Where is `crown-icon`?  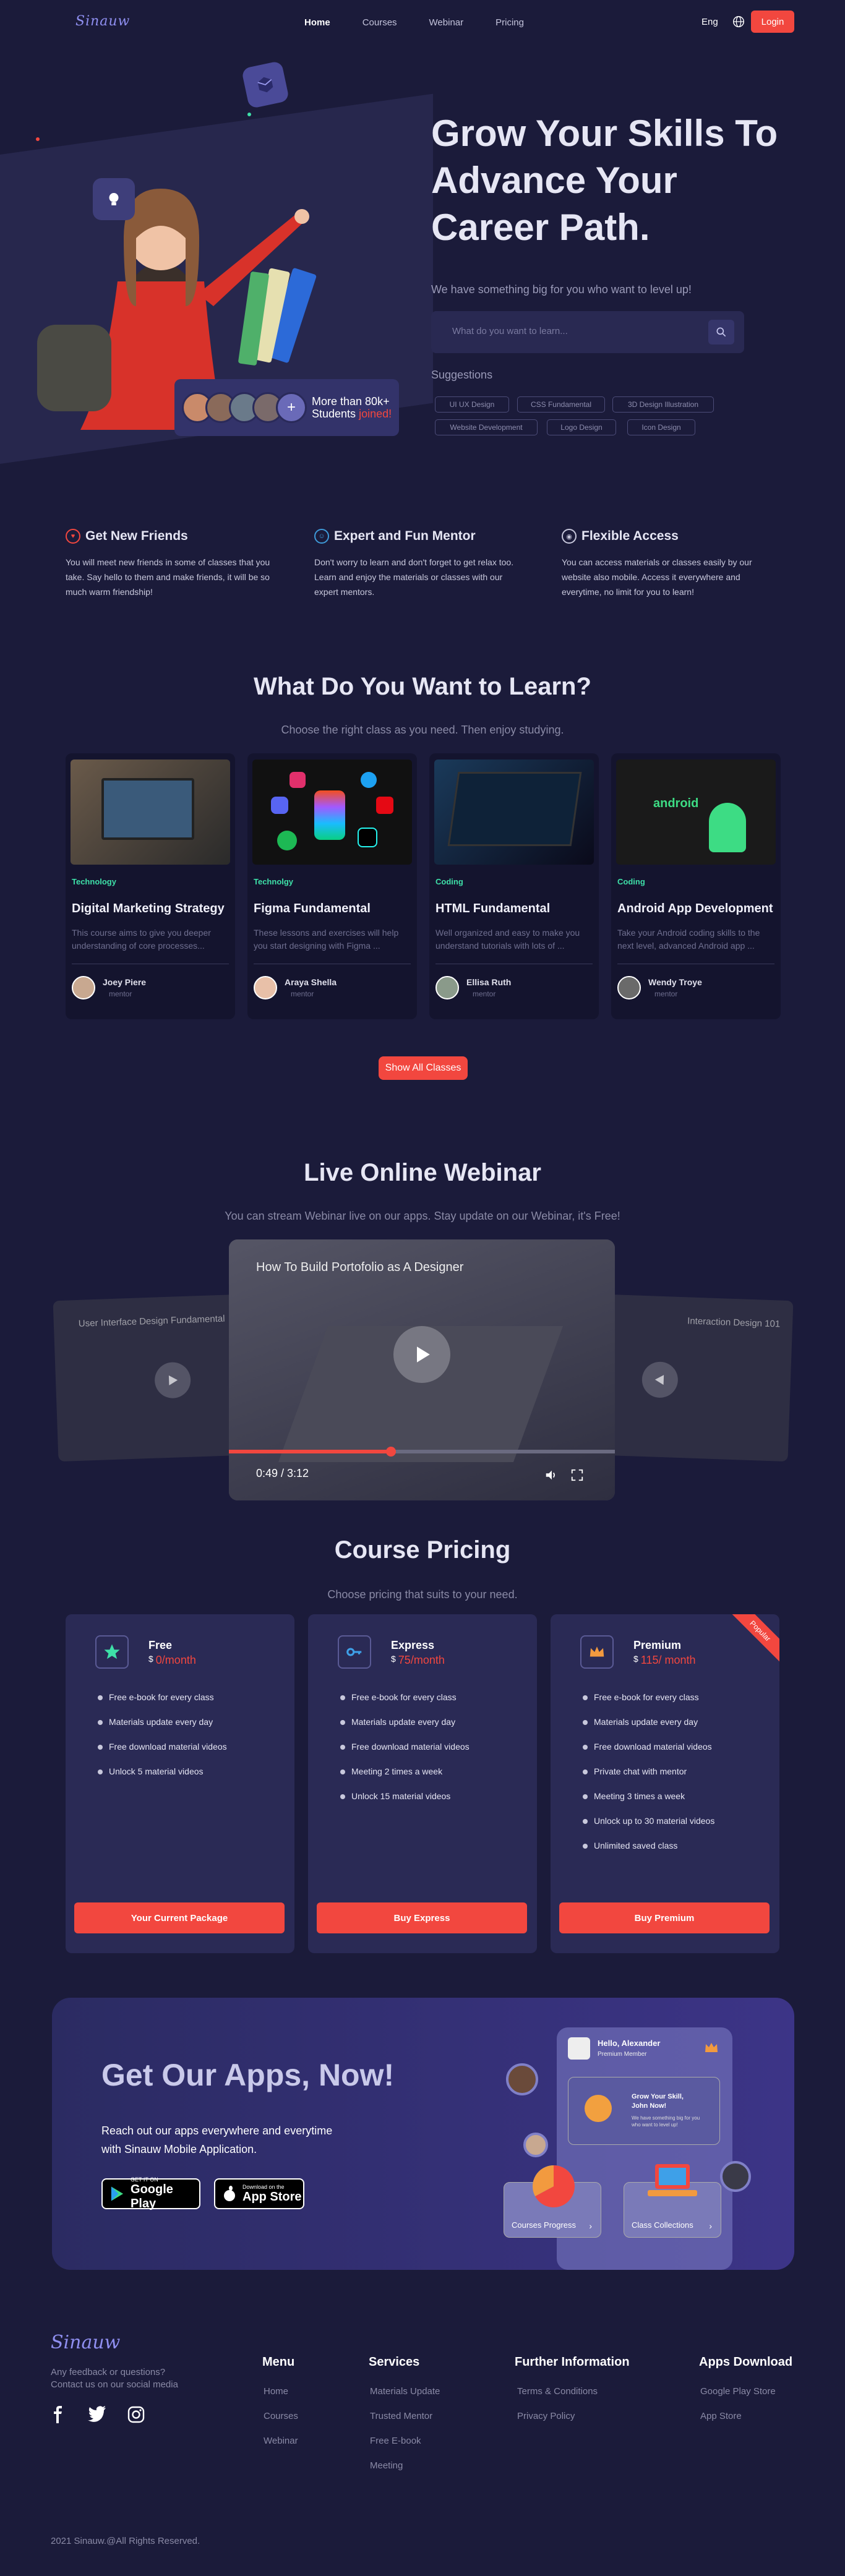 crown-icon is located at coordinates (597, 1652).